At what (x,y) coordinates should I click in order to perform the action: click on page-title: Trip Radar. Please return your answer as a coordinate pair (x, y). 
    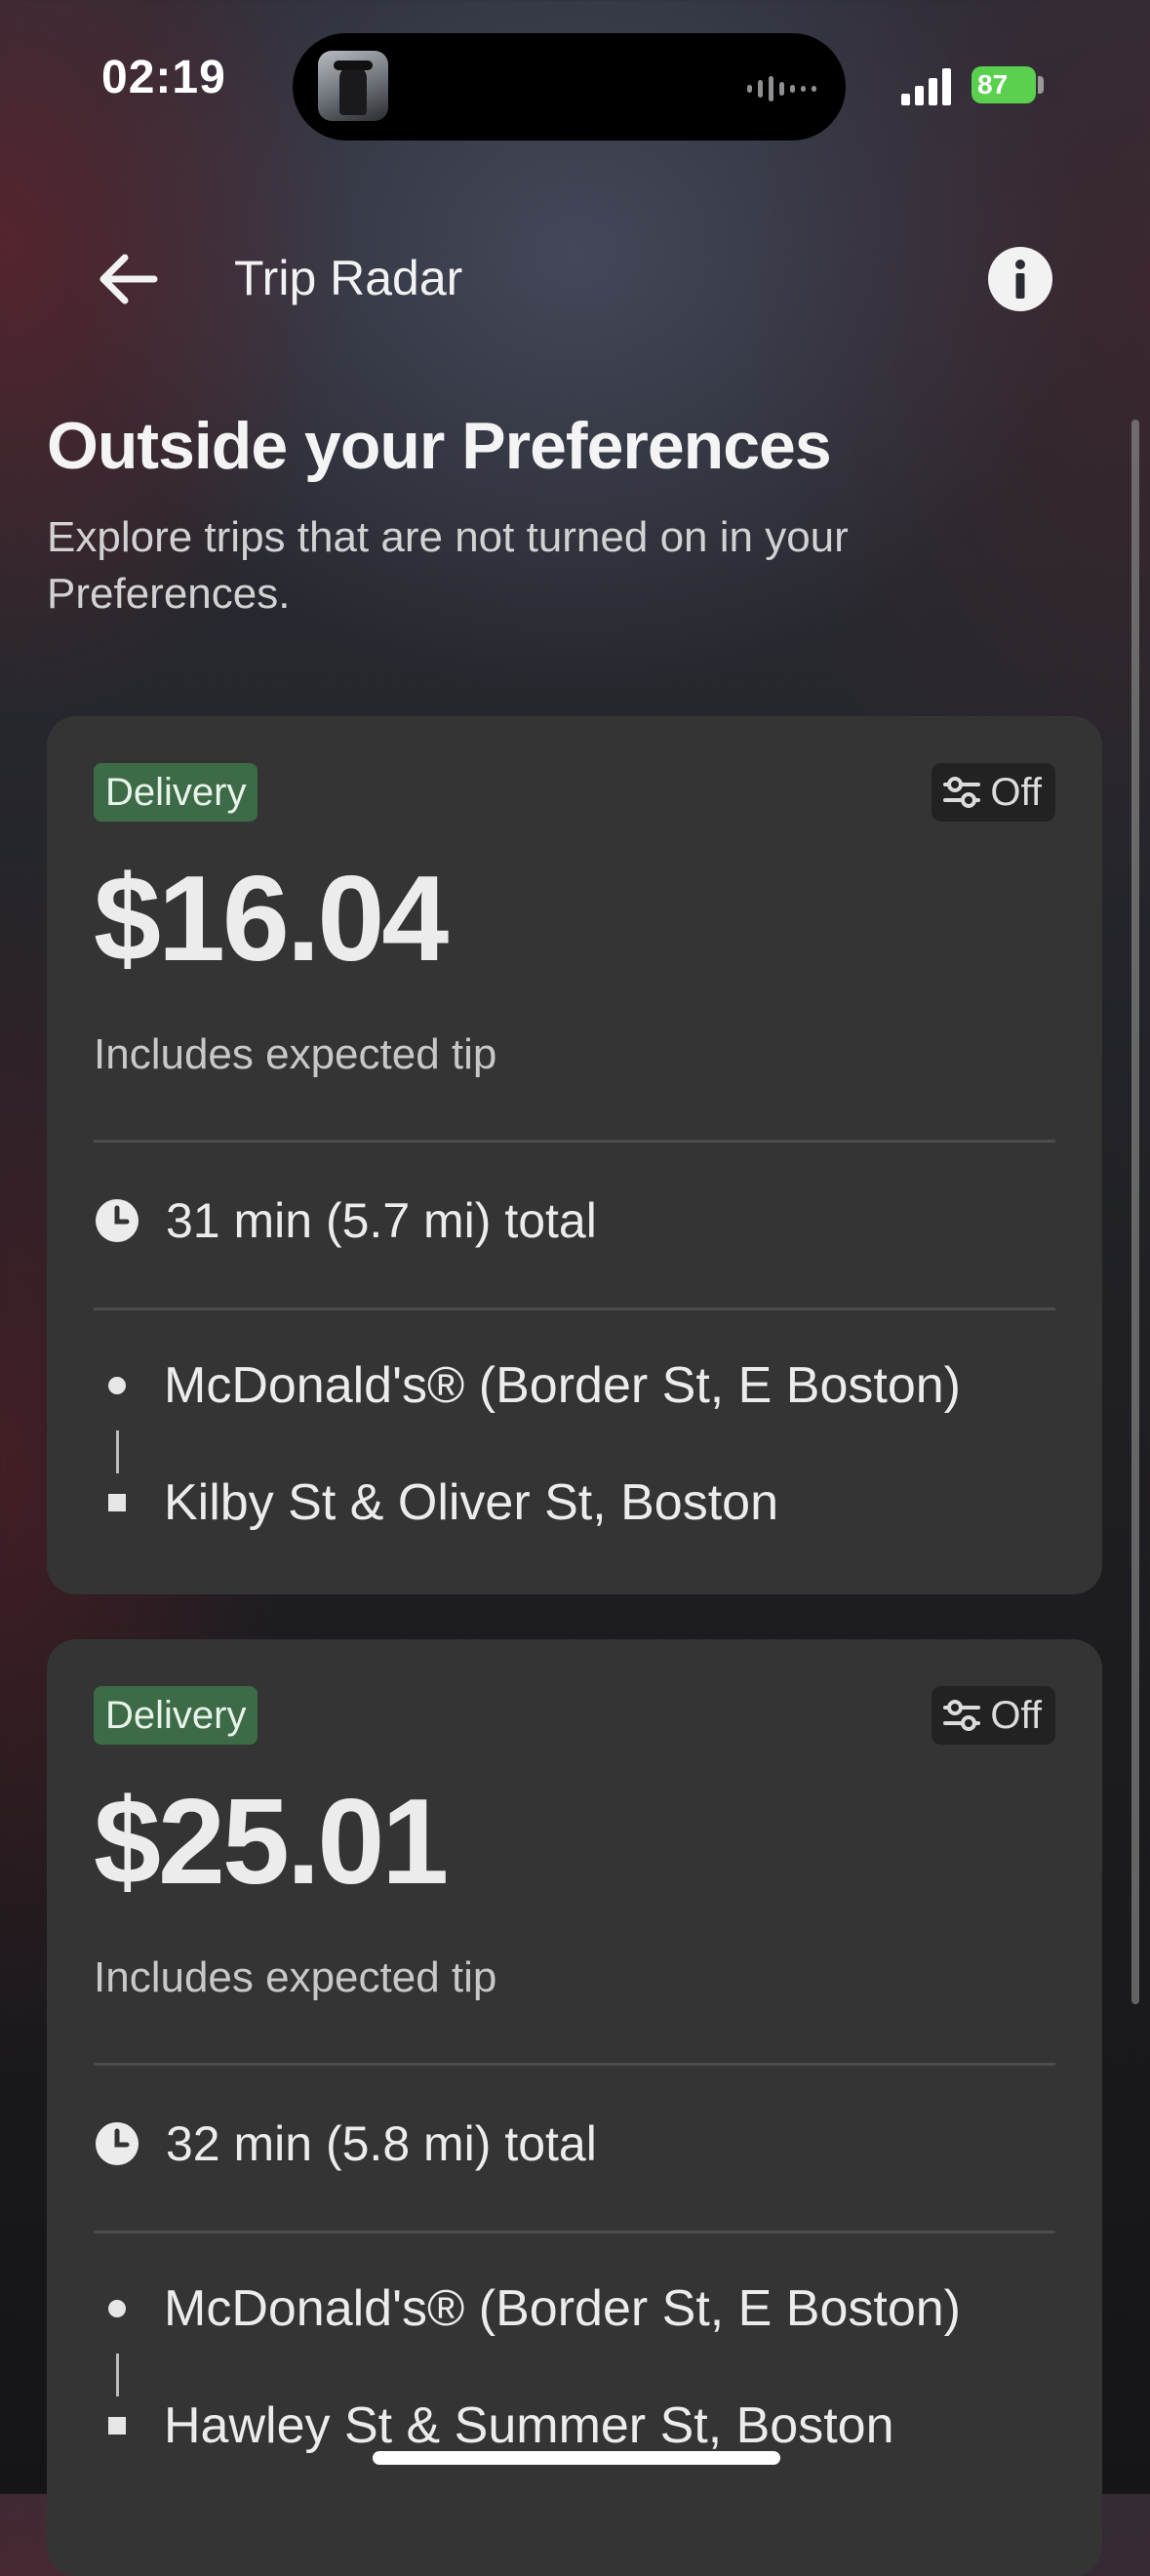
    Looking at the image, I should click on (348, 278).